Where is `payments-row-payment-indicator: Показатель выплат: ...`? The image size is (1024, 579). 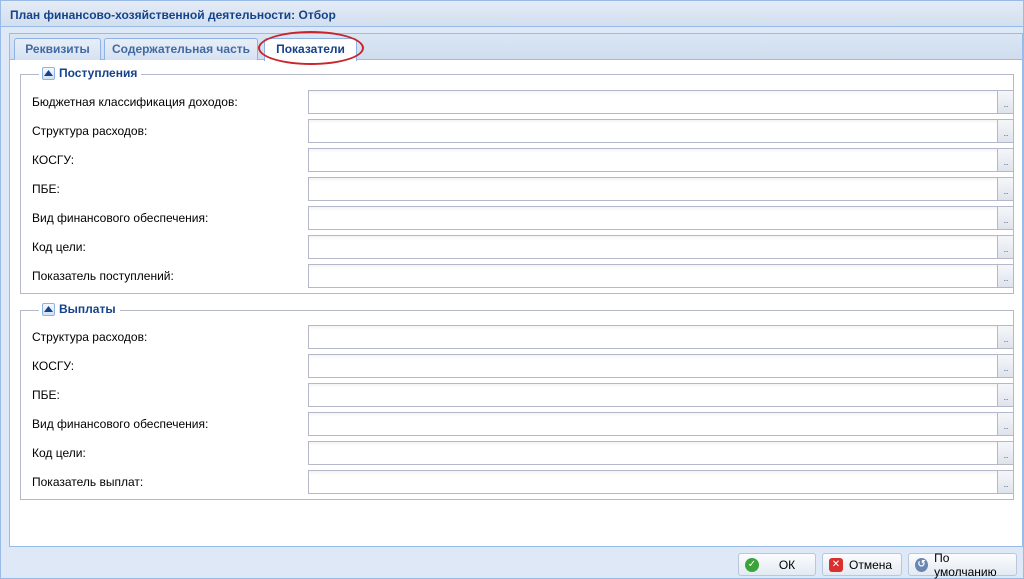 payments-row-payment-indicator: Показатель выплат: ... is located at coordinates (523, 482).